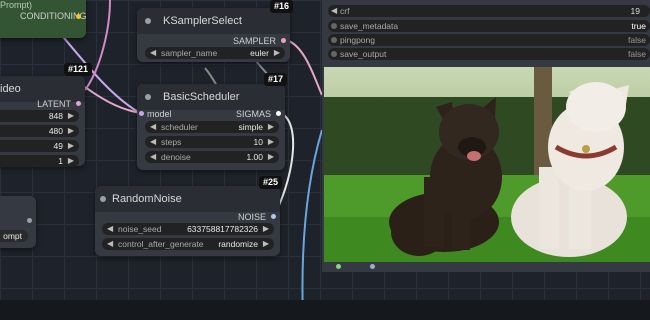 Image resolution: width=650 pixels, height=320 pixels. What do you see at coordinates (78, 69) in the screenshot?
I see `node-id-badge: #121` at bounding box center [78, 69].